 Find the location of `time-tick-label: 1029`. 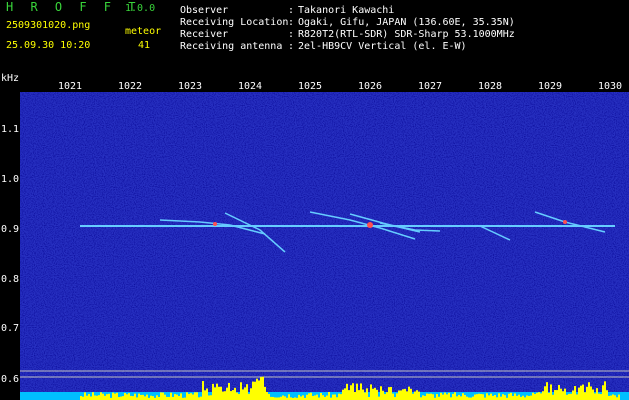

time-tick-label: 1029 is located at coordinates (550, 86).